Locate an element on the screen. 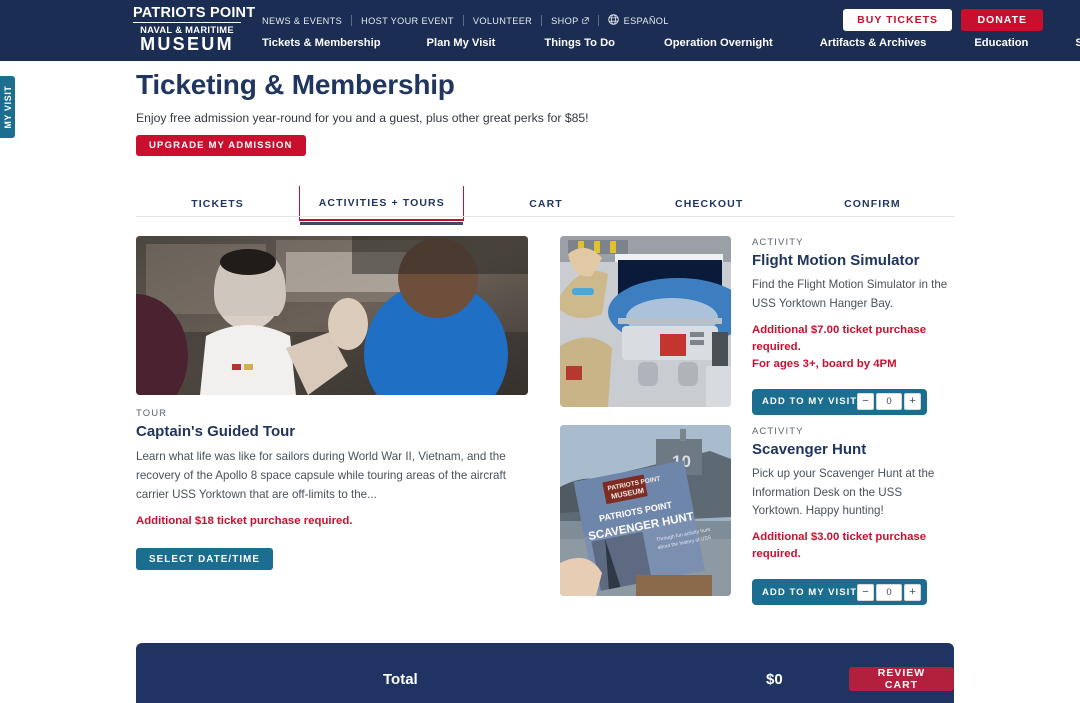  util-nav-label: VOLUNTEER is located at coordinates (502, 20).